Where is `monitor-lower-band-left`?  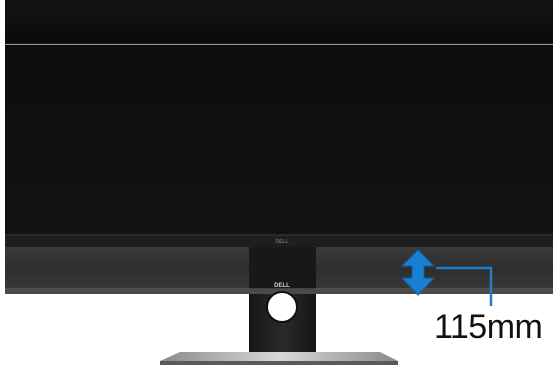
monitor-lower-band-left is located at coordinates (127, 270).